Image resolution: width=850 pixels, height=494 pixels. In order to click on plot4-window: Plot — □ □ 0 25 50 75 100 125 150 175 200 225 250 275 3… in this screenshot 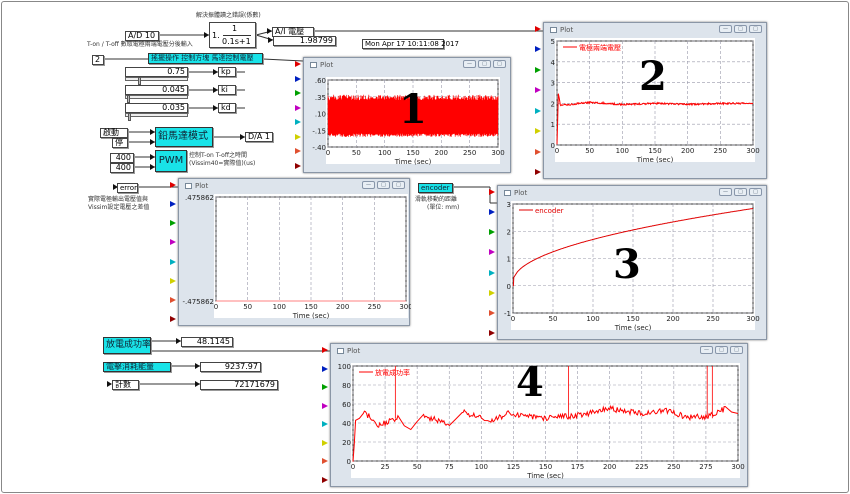, I will do `click(539, 415)`.